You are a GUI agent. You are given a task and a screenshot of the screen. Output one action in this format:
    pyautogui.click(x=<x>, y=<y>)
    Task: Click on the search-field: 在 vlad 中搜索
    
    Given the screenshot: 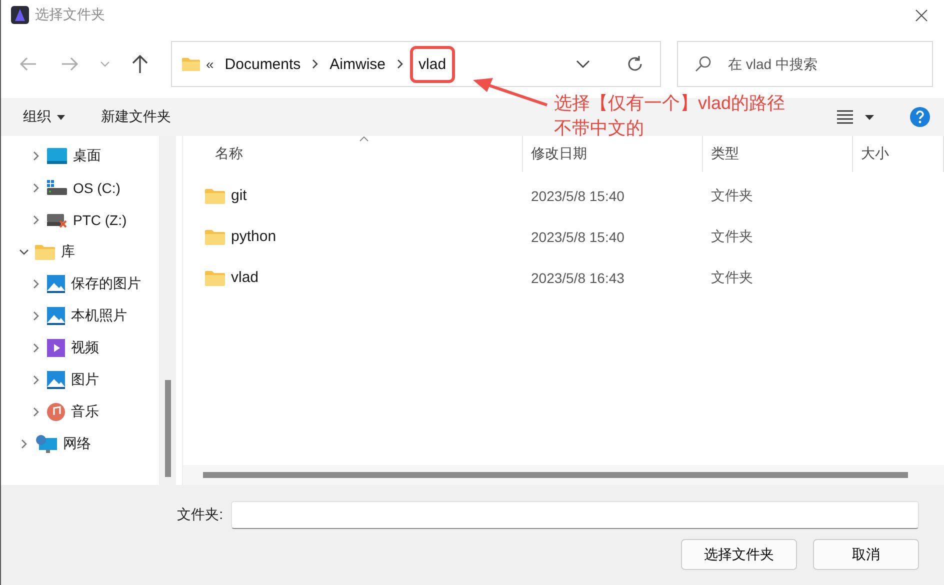 What is the action you would take?
    pyautogui.click(x=805, y=64)
    